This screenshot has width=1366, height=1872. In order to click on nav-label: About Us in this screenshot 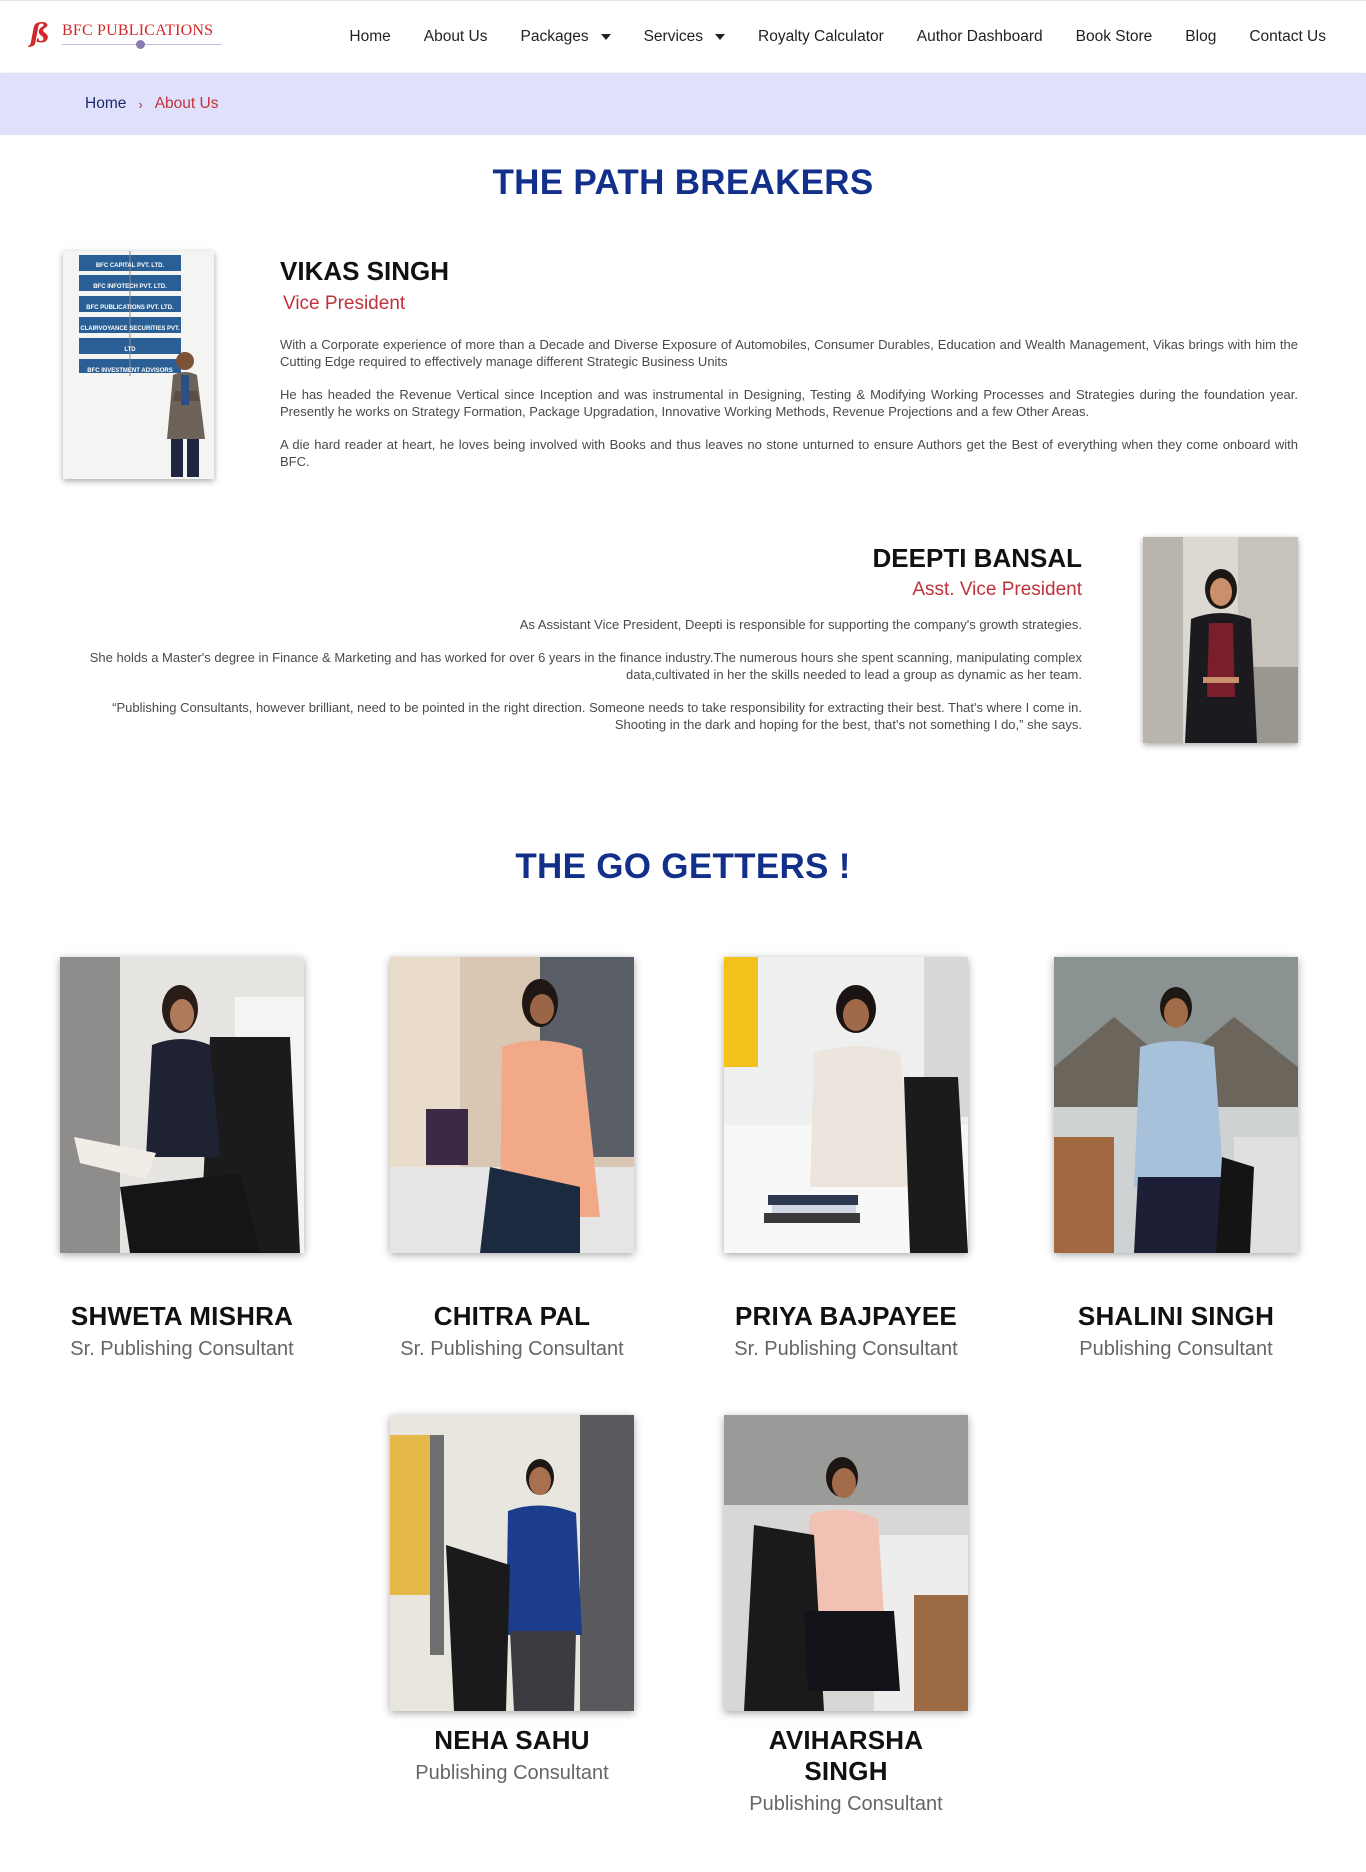, I will do `click(455, 36)`.